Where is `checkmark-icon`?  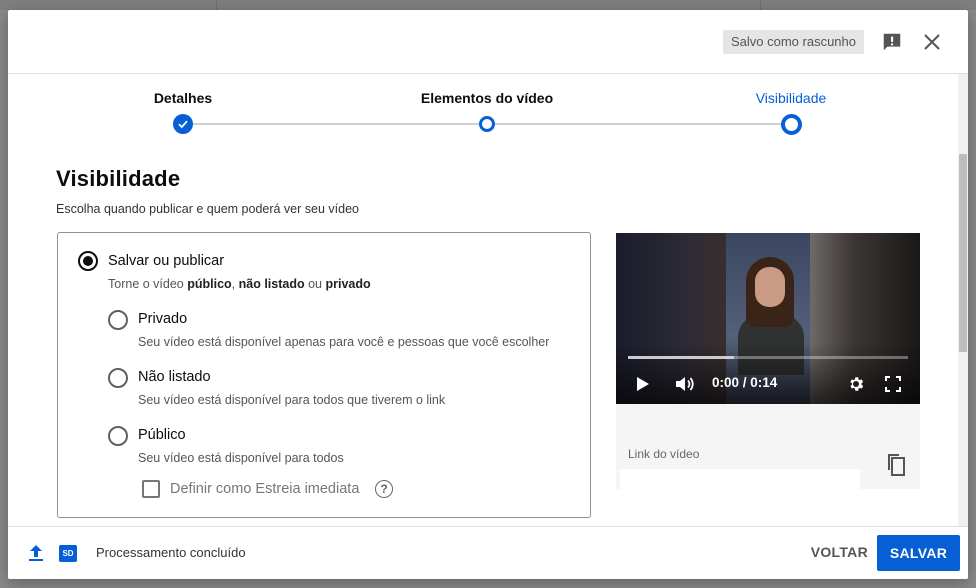
checkmark-icon is located at coordinates (183, 124).